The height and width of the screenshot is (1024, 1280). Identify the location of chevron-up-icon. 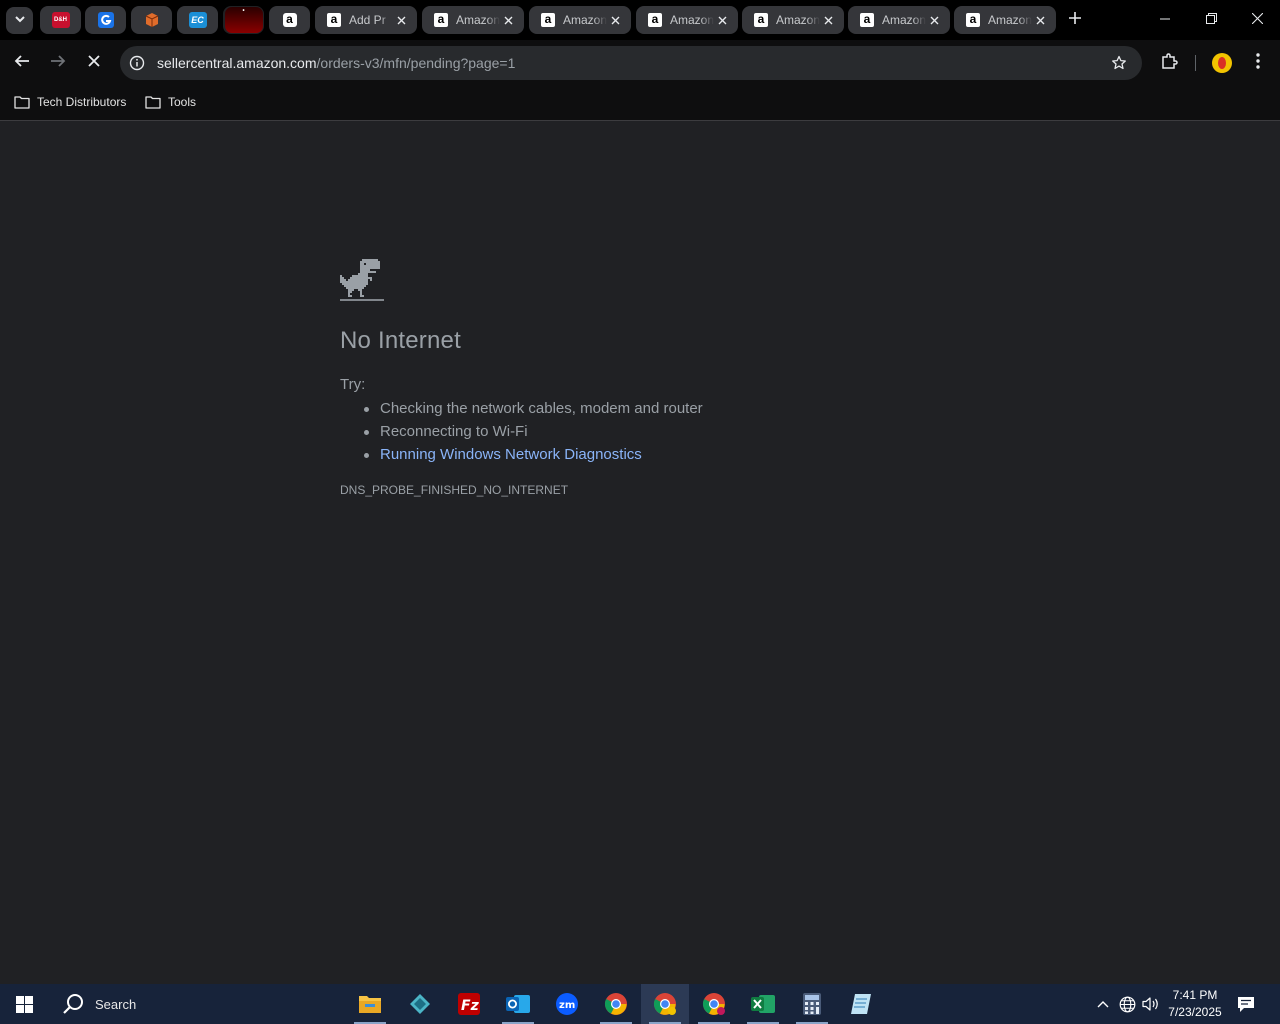
(1103, 1004).